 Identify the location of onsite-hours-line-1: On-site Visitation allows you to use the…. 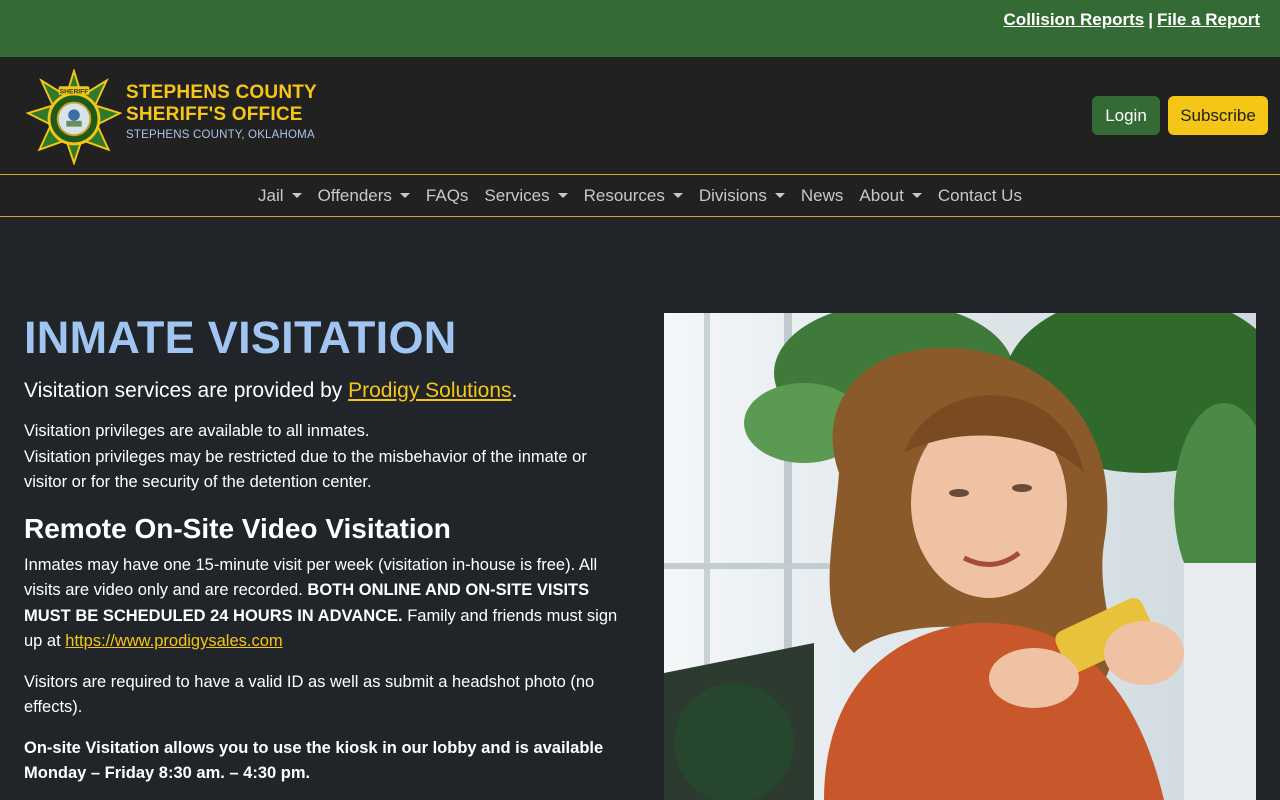
(314, 747).